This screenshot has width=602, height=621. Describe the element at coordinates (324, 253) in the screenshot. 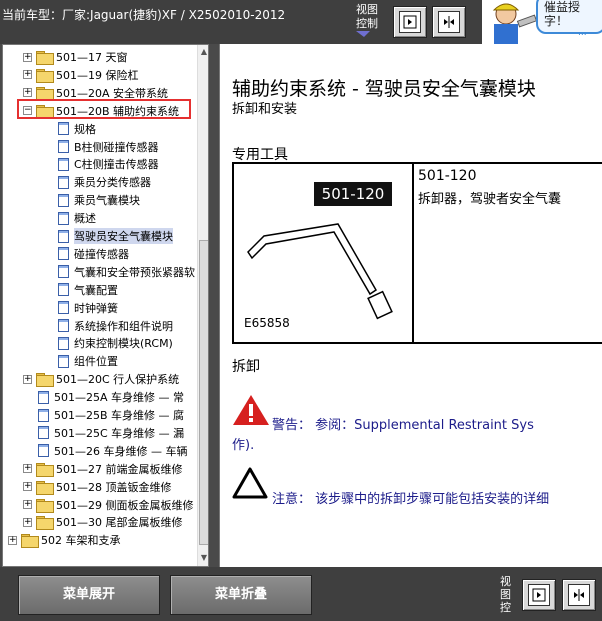

I see `tool-image-cell: 501-120 E65858` at that location.